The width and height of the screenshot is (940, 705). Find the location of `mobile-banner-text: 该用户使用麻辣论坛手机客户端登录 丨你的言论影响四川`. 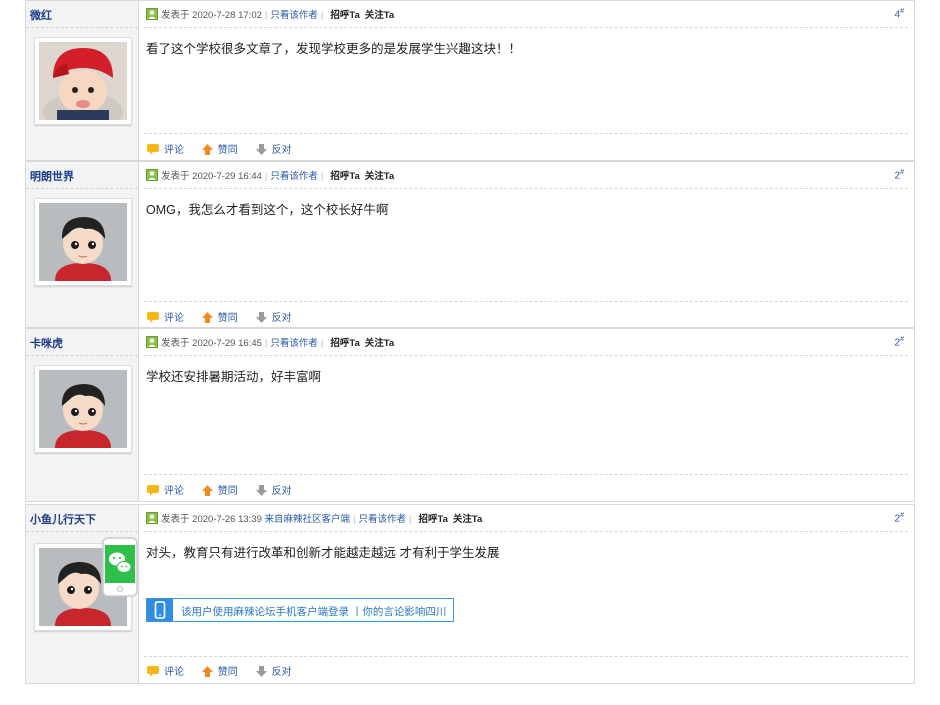

mobile-banner-text: 该用户使用麻辣论坛手机客户端登录 丨你的言论影响四川 is located at coordinates (314, 612).